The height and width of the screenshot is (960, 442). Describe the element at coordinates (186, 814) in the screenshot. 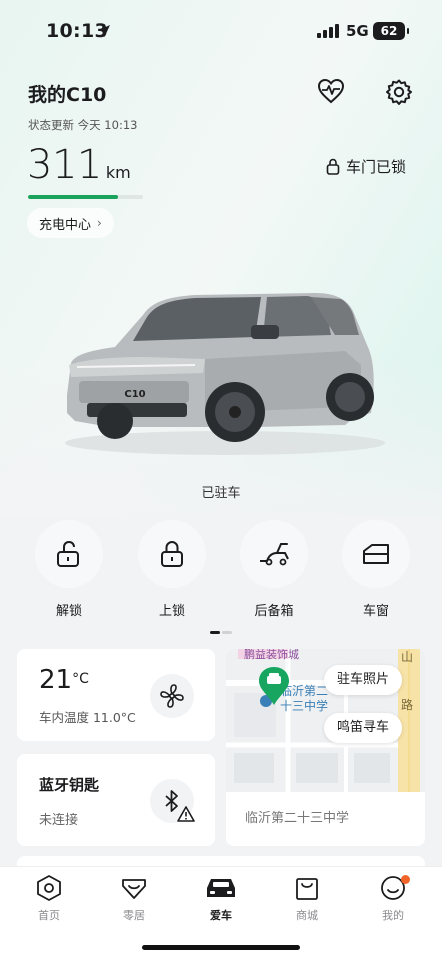

I see `warning-icon` at that location.